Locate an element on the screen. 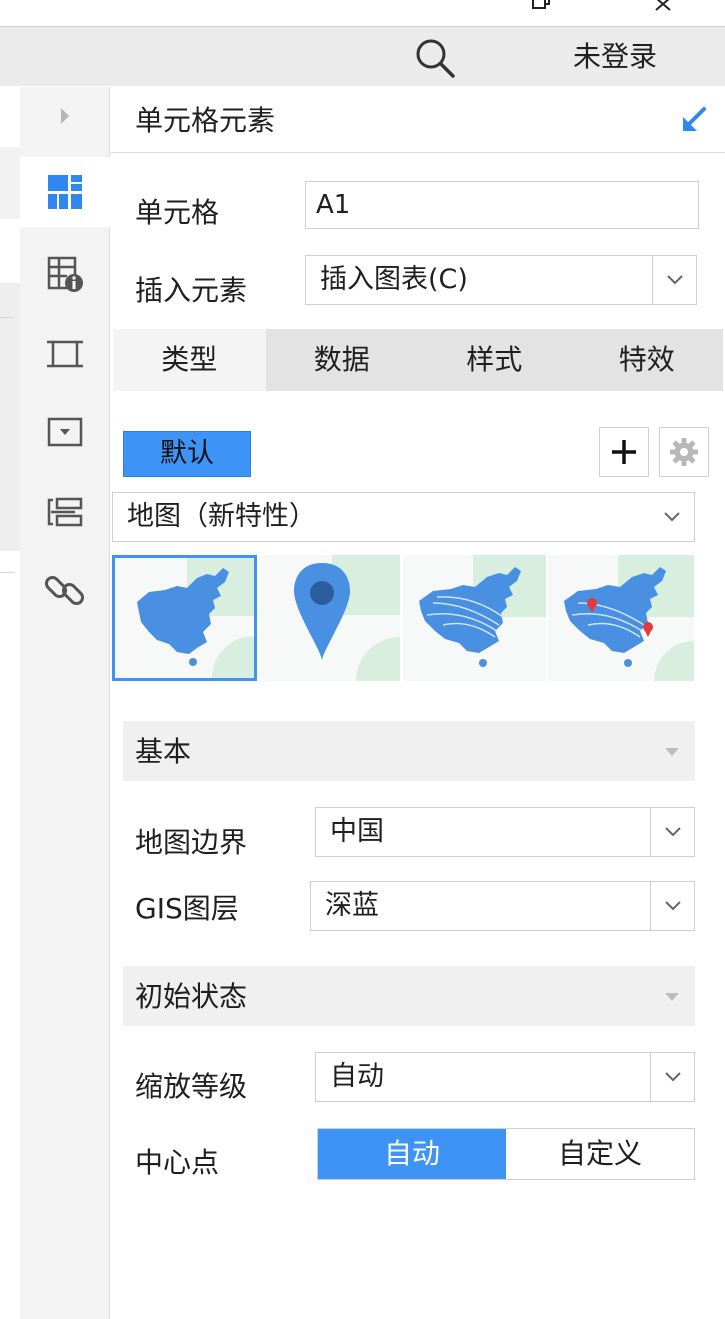 Image resolution: width=725 pixels, height=1319 pixels. gis-layer-select: 深蓝 is located at coordinates (502, 906).